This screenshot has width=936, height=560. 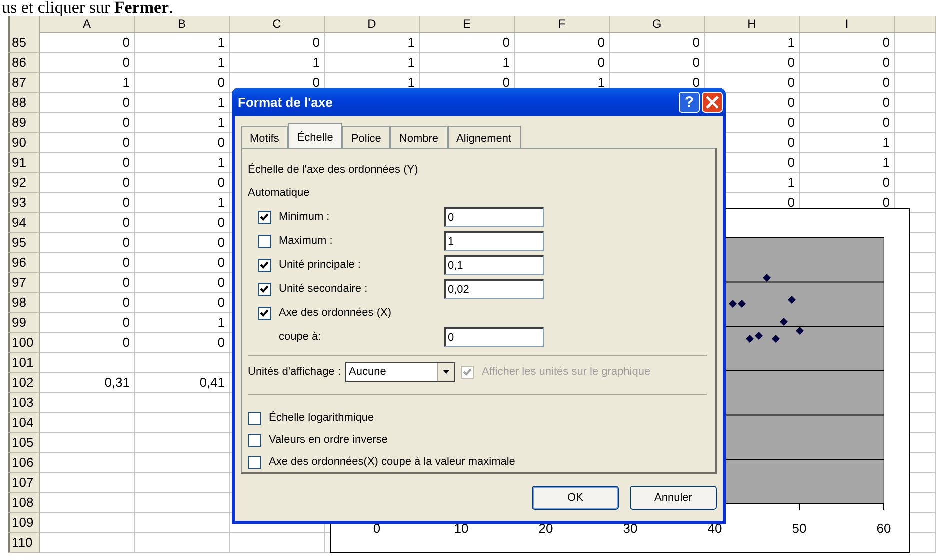 I want to click on row-header: 97, so click(x=24, y=283).